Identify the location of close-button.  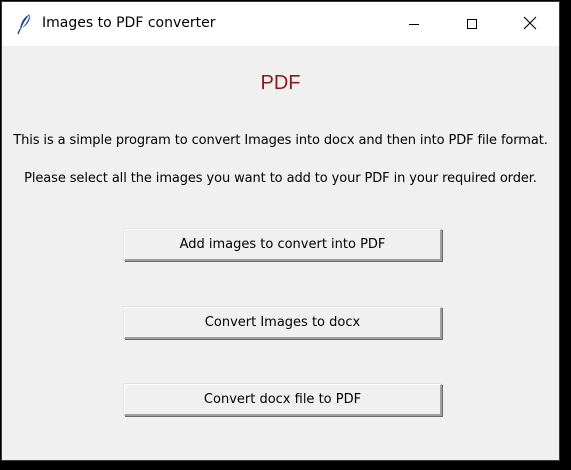
(530, 24).